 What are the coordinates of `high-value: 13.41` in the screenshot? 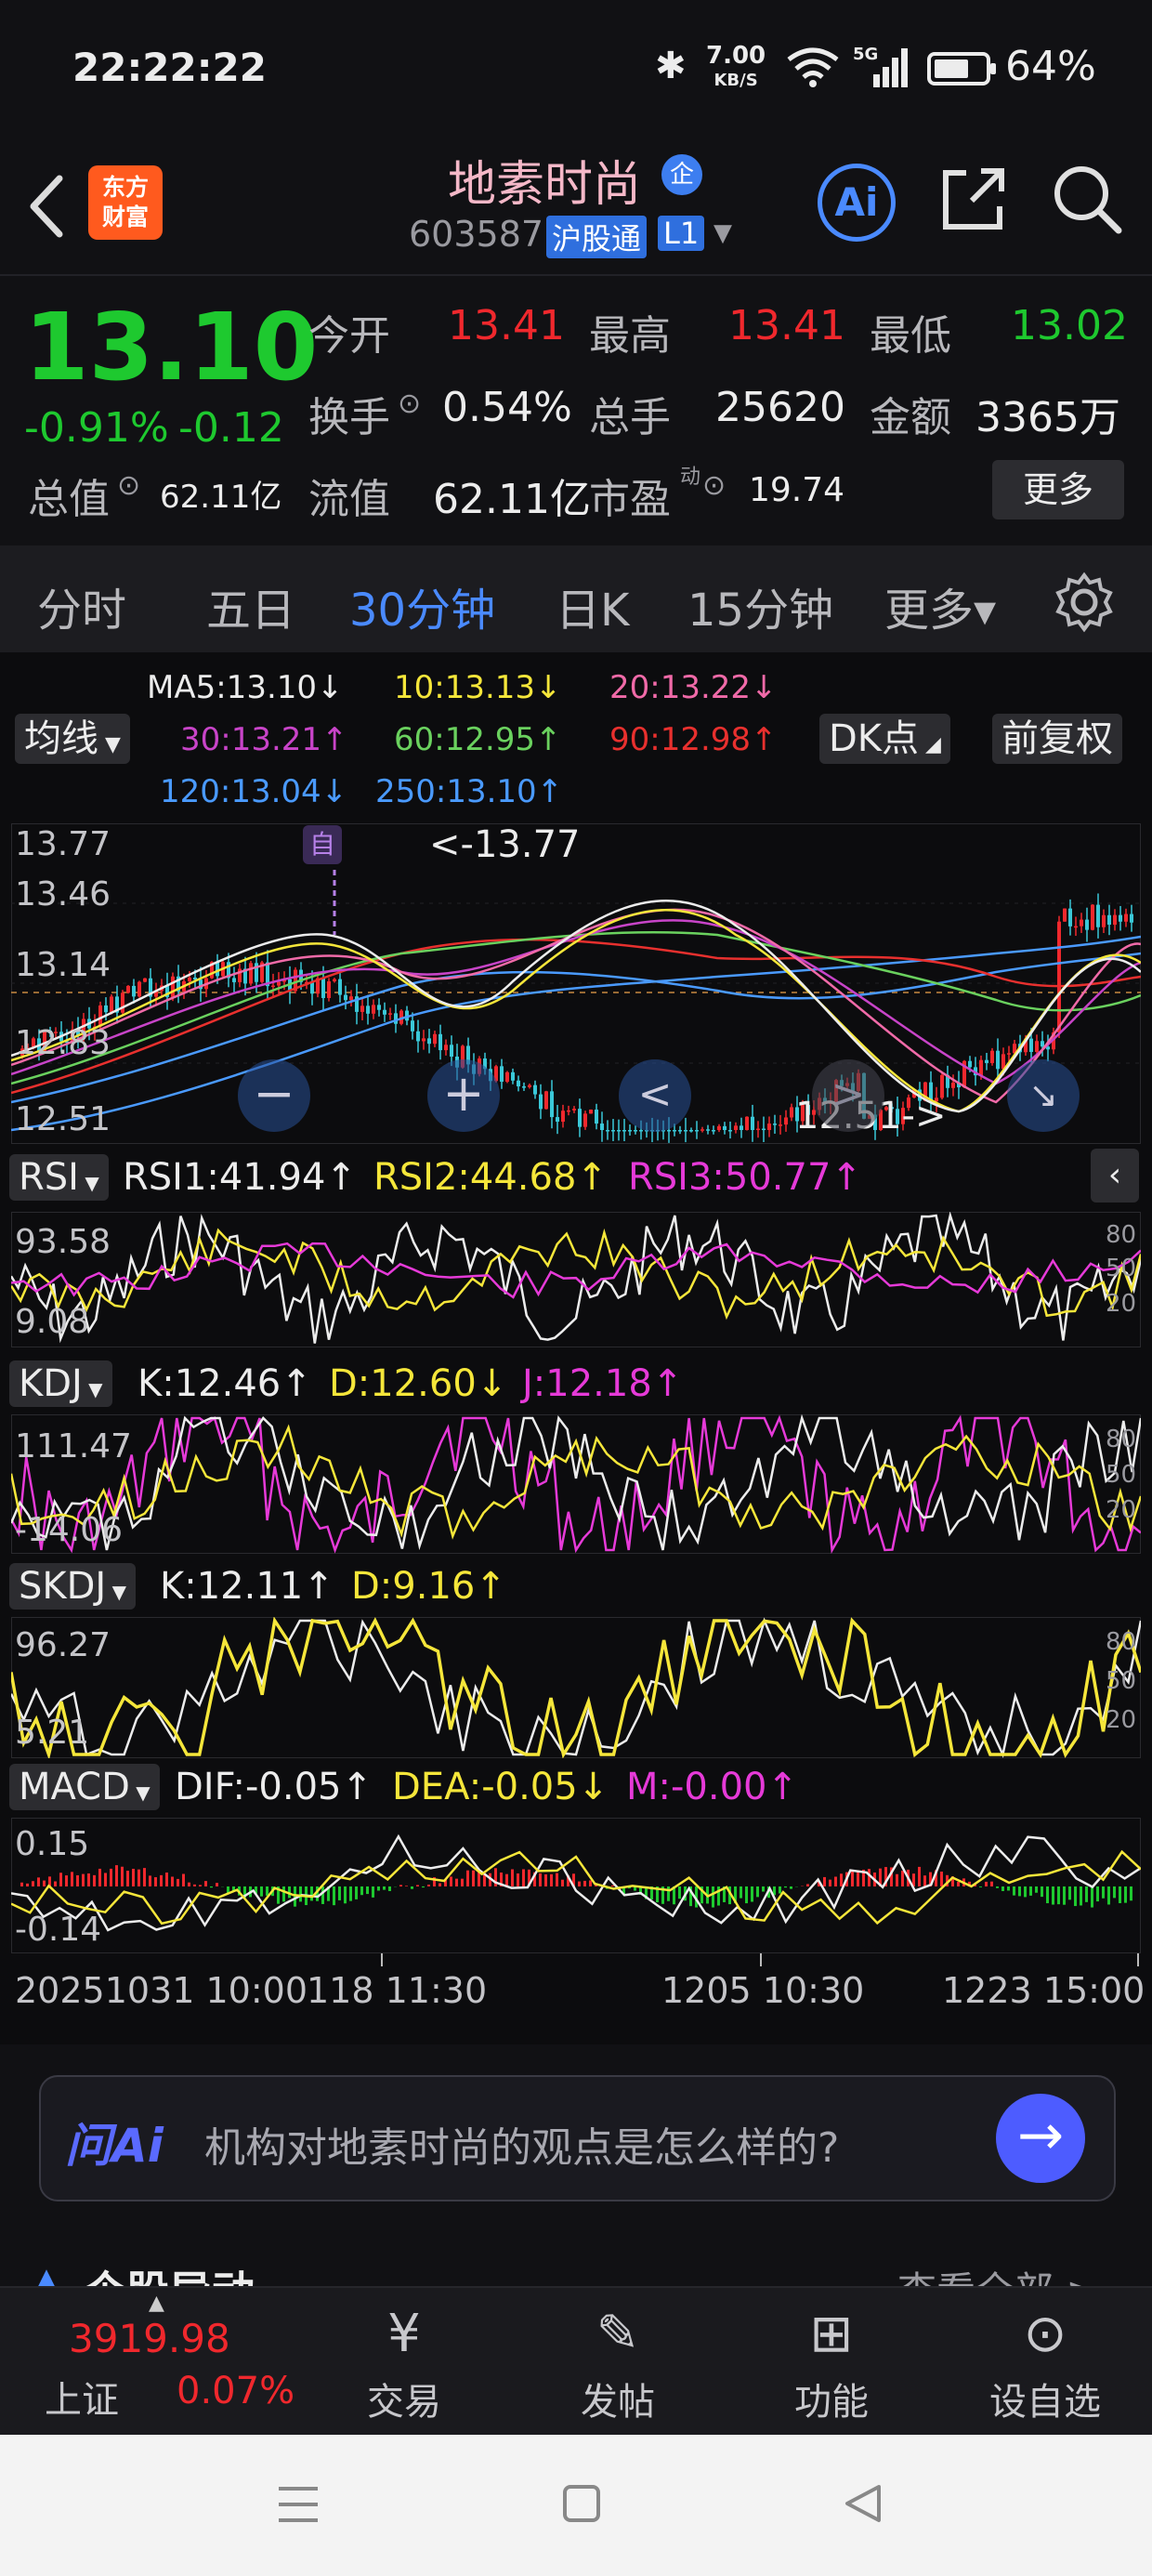 It's located at (786, 325).